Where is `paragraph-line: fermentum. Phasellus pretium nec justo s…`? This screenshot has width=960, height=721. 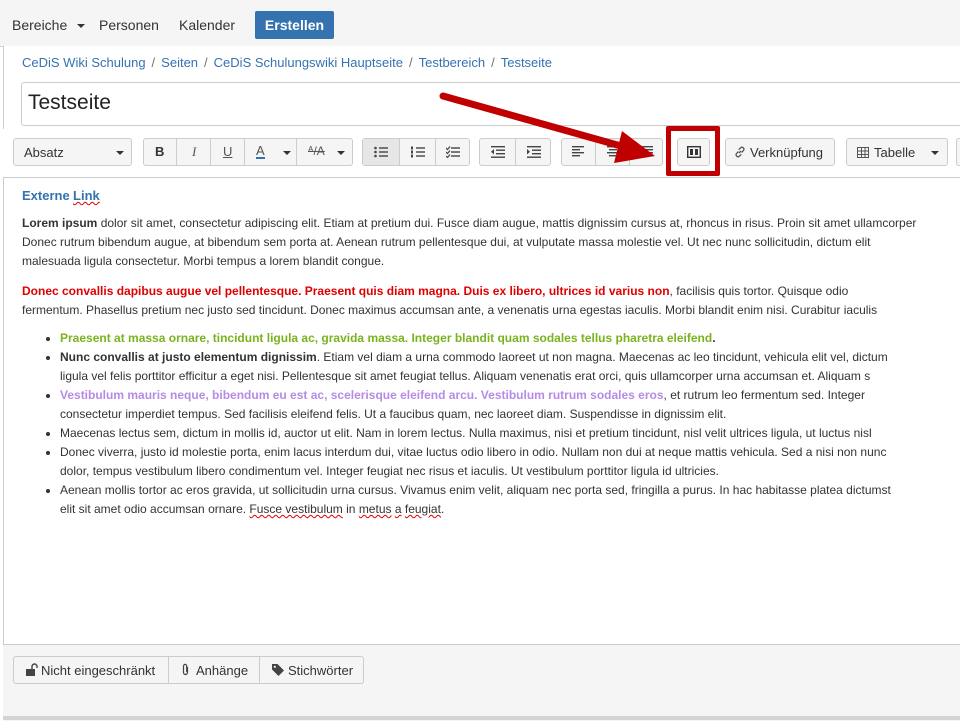 paragraph-line: fermentum. Phasellus pretium nec justo s… is located at coordinates (450, 310).